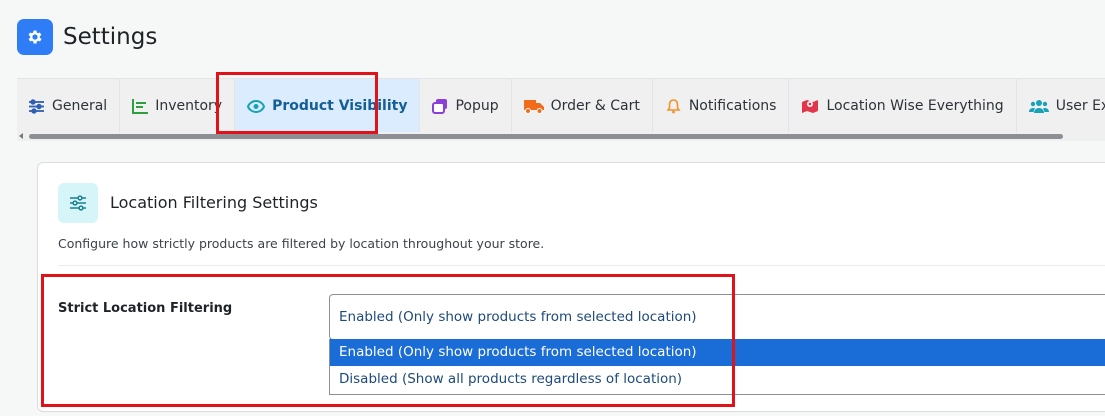  I want to click on tab-label: Popup, so click(477, 106).